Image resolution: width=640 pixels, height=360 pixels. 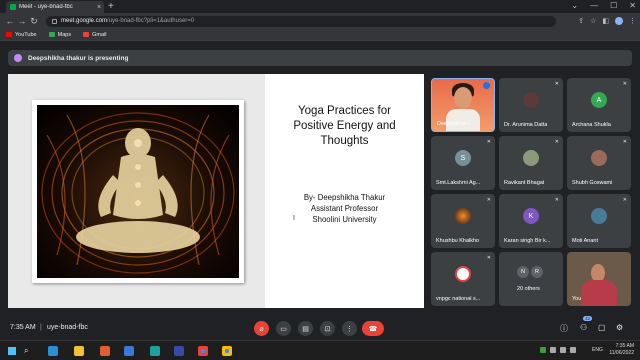 What do you see at coordinates (283, 328) in the screenshot?
I see `camera-toggle-button: ▭` at bounding box center [283, 328].